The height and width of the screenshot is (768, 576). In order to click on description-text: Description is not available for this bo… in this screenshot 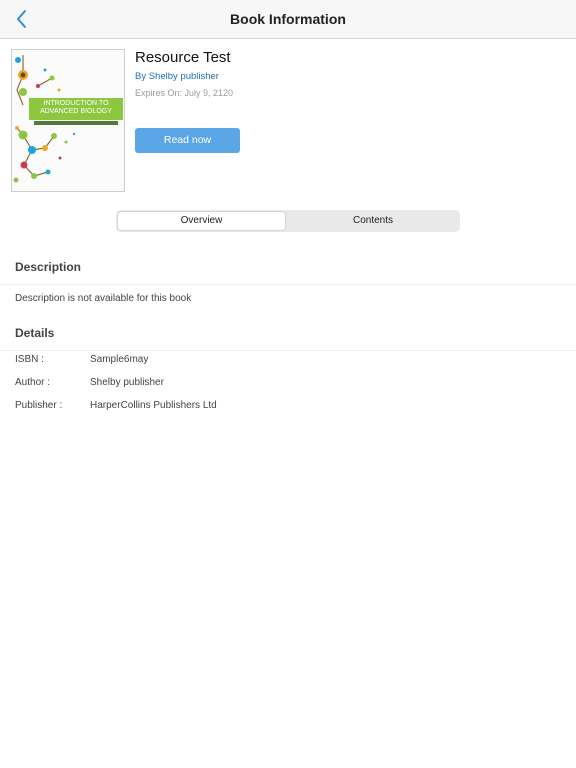, I will do `click(103, 298)`.